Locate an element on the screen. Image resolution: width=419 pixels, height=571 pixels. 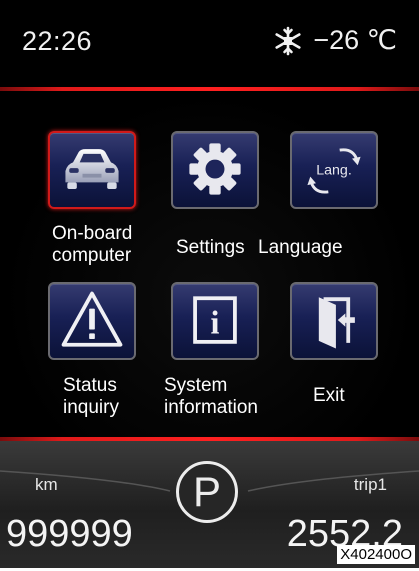
settings-button is located at coordinates (215, 170).